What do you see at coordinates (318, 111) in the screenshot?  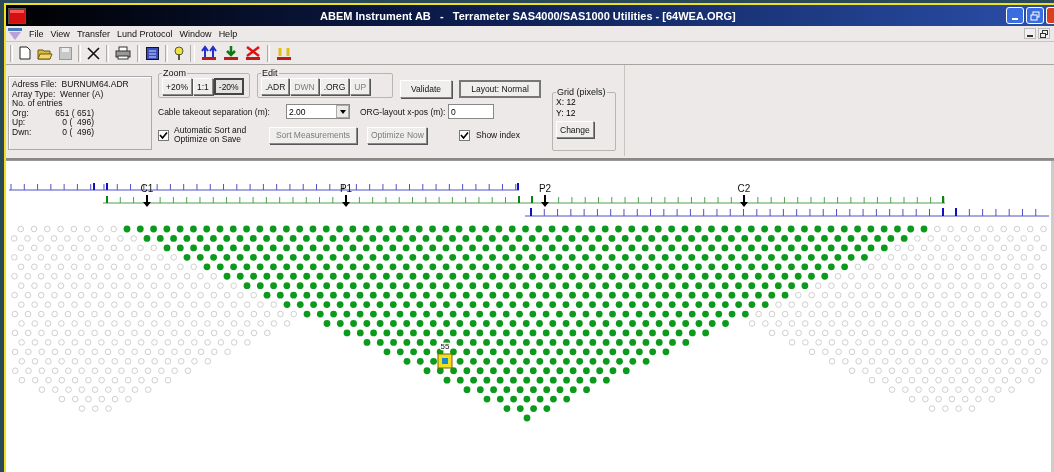 I see `cable-separation-dropdown: 2.00` at bounding box center [318, 111].